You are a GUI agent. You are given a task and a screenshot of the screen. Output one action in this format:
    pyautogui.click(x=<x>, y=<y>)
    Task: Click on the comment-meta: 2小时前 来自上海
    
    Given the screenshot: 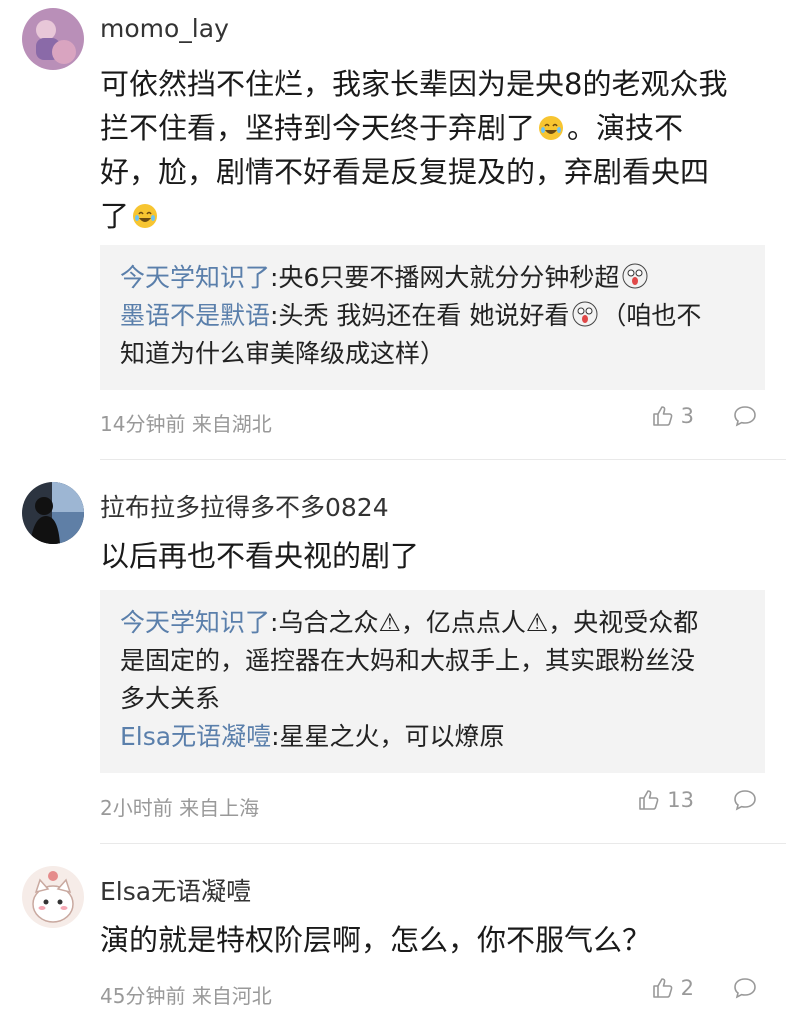 What is the action you would take?
    pyautogui.click(x=179, y=806)
    